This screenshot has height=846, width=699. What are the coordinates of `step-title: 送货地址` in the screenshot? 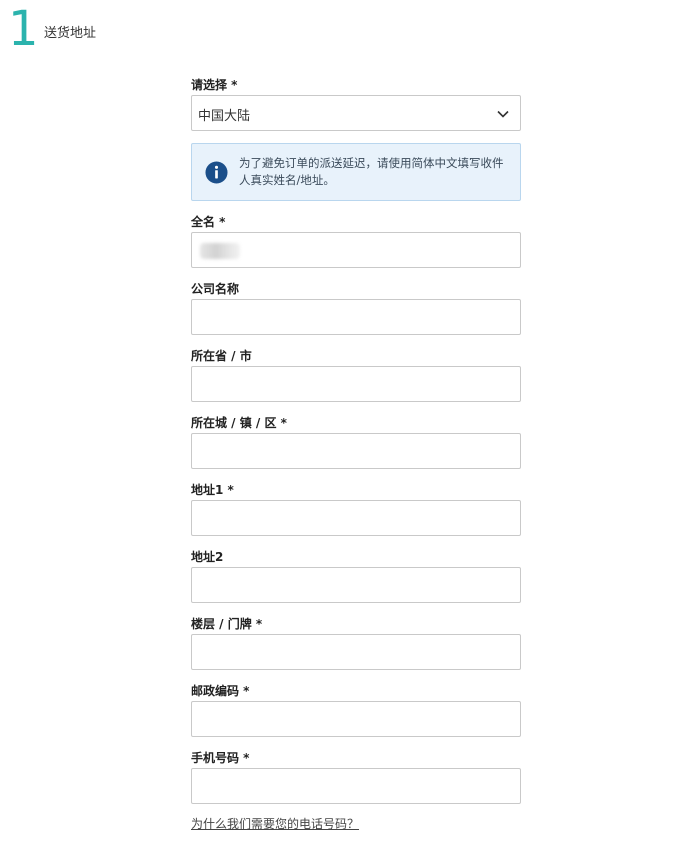 It's located at (70, 33).